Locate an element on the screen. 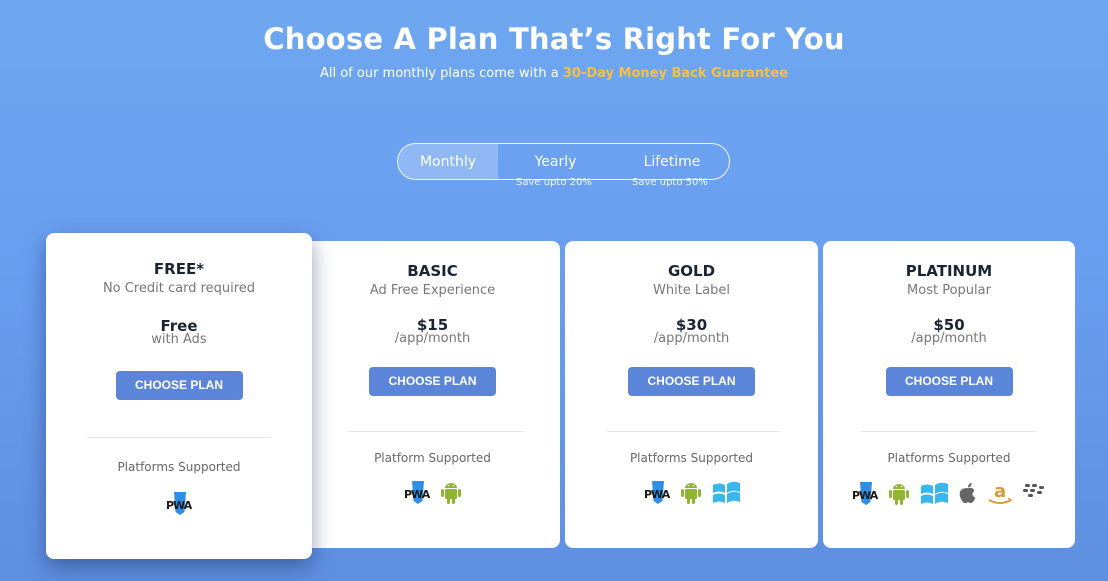 The height and width of the screenshot is (581, 1108). tab-yearly: Yearly is located at coordinates (555, 161).